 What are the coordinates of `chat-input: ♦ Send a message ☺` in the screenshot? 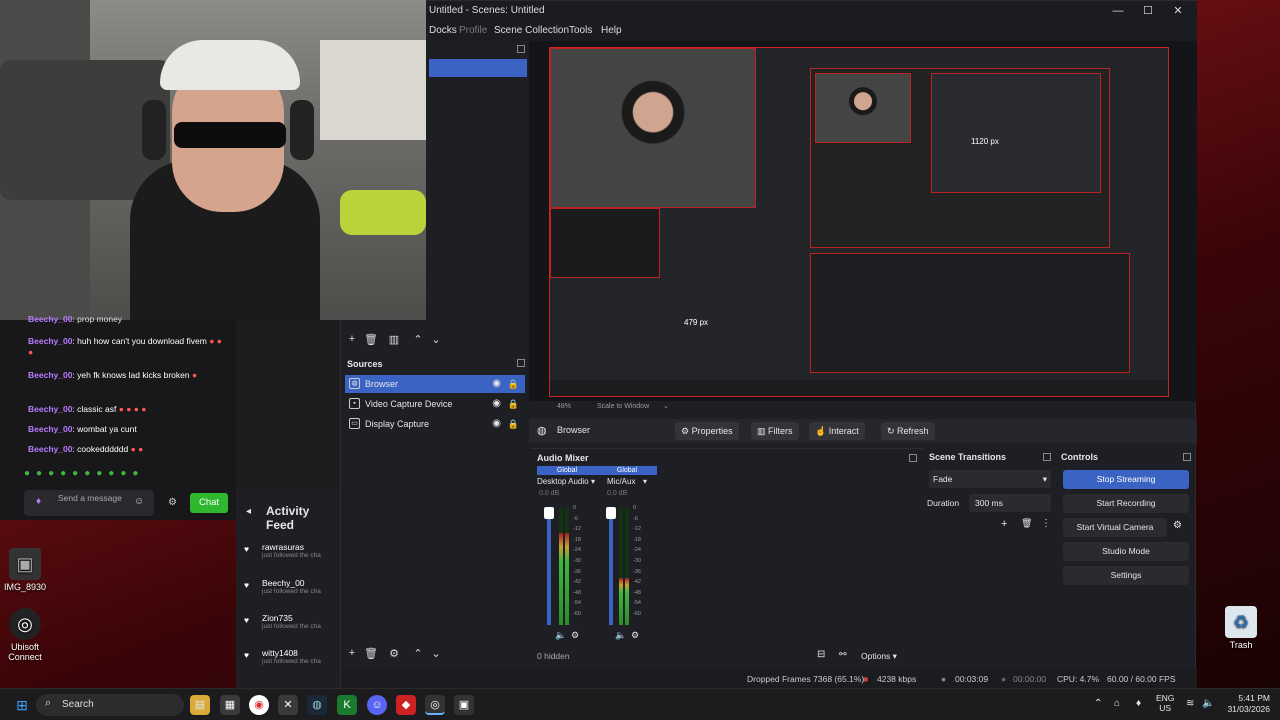 It's located at (89, 503).